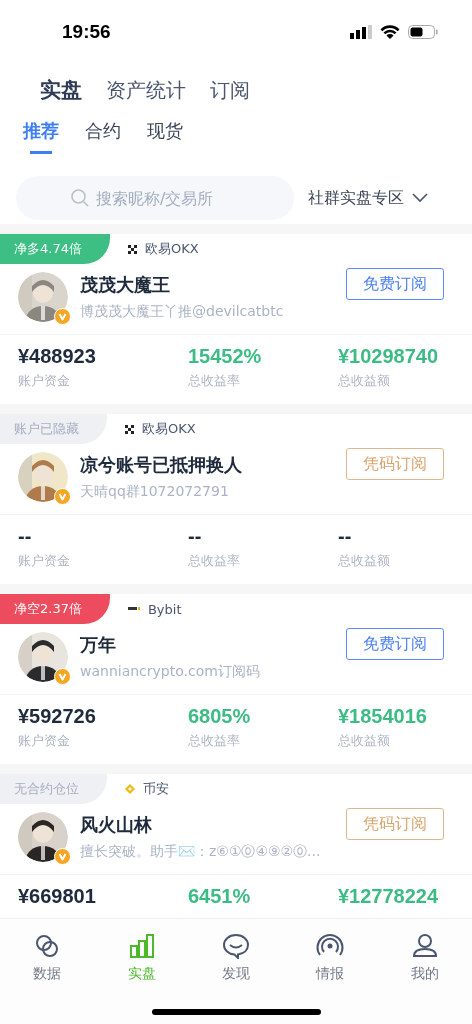  Describe the element at coordinates (155, 198) in the screenshot. I see `search-field: 搜索昵称/交易所` at that location.